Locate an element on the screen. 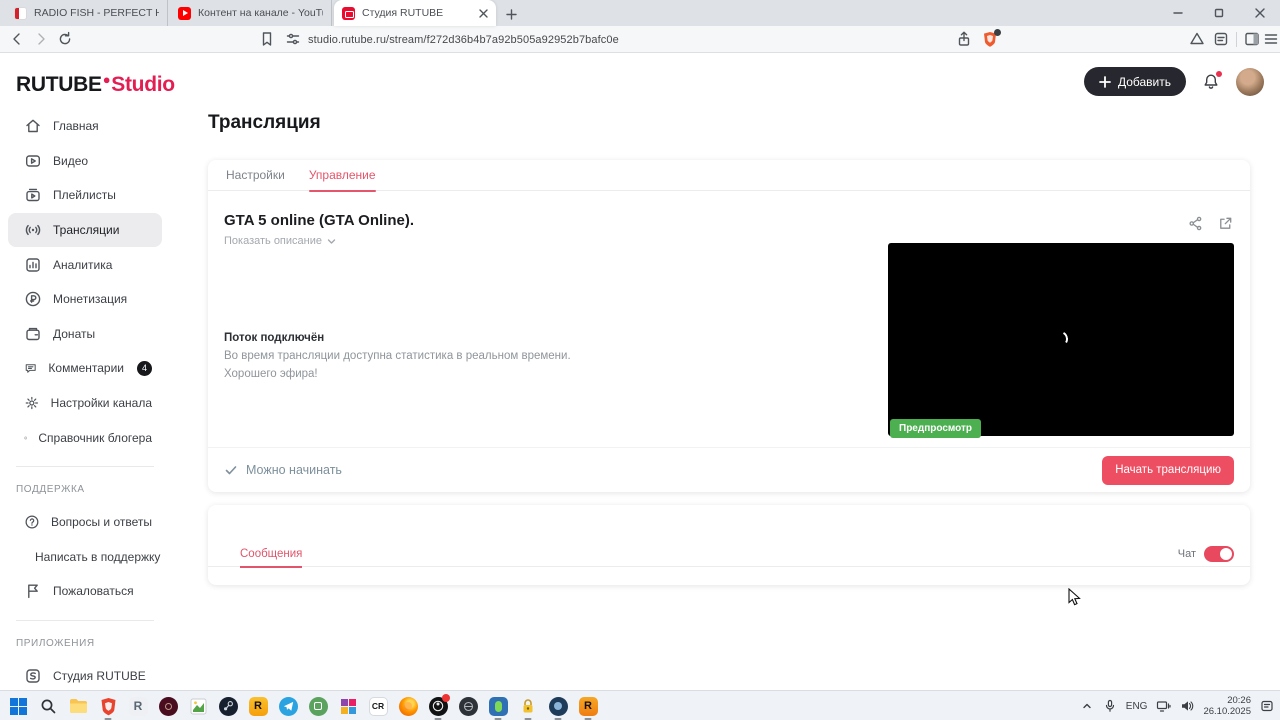 Image resolution: width=1280 pixels, height=720 pixels. notifications-bell-icon is located at coordinates (1211, 81).